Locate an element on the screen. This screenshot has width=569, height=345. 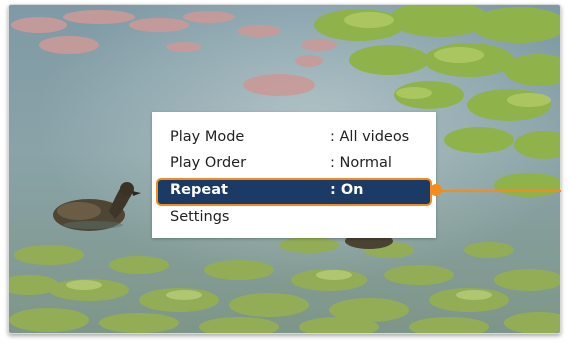
callout-line is located at coordinates (498, 191).